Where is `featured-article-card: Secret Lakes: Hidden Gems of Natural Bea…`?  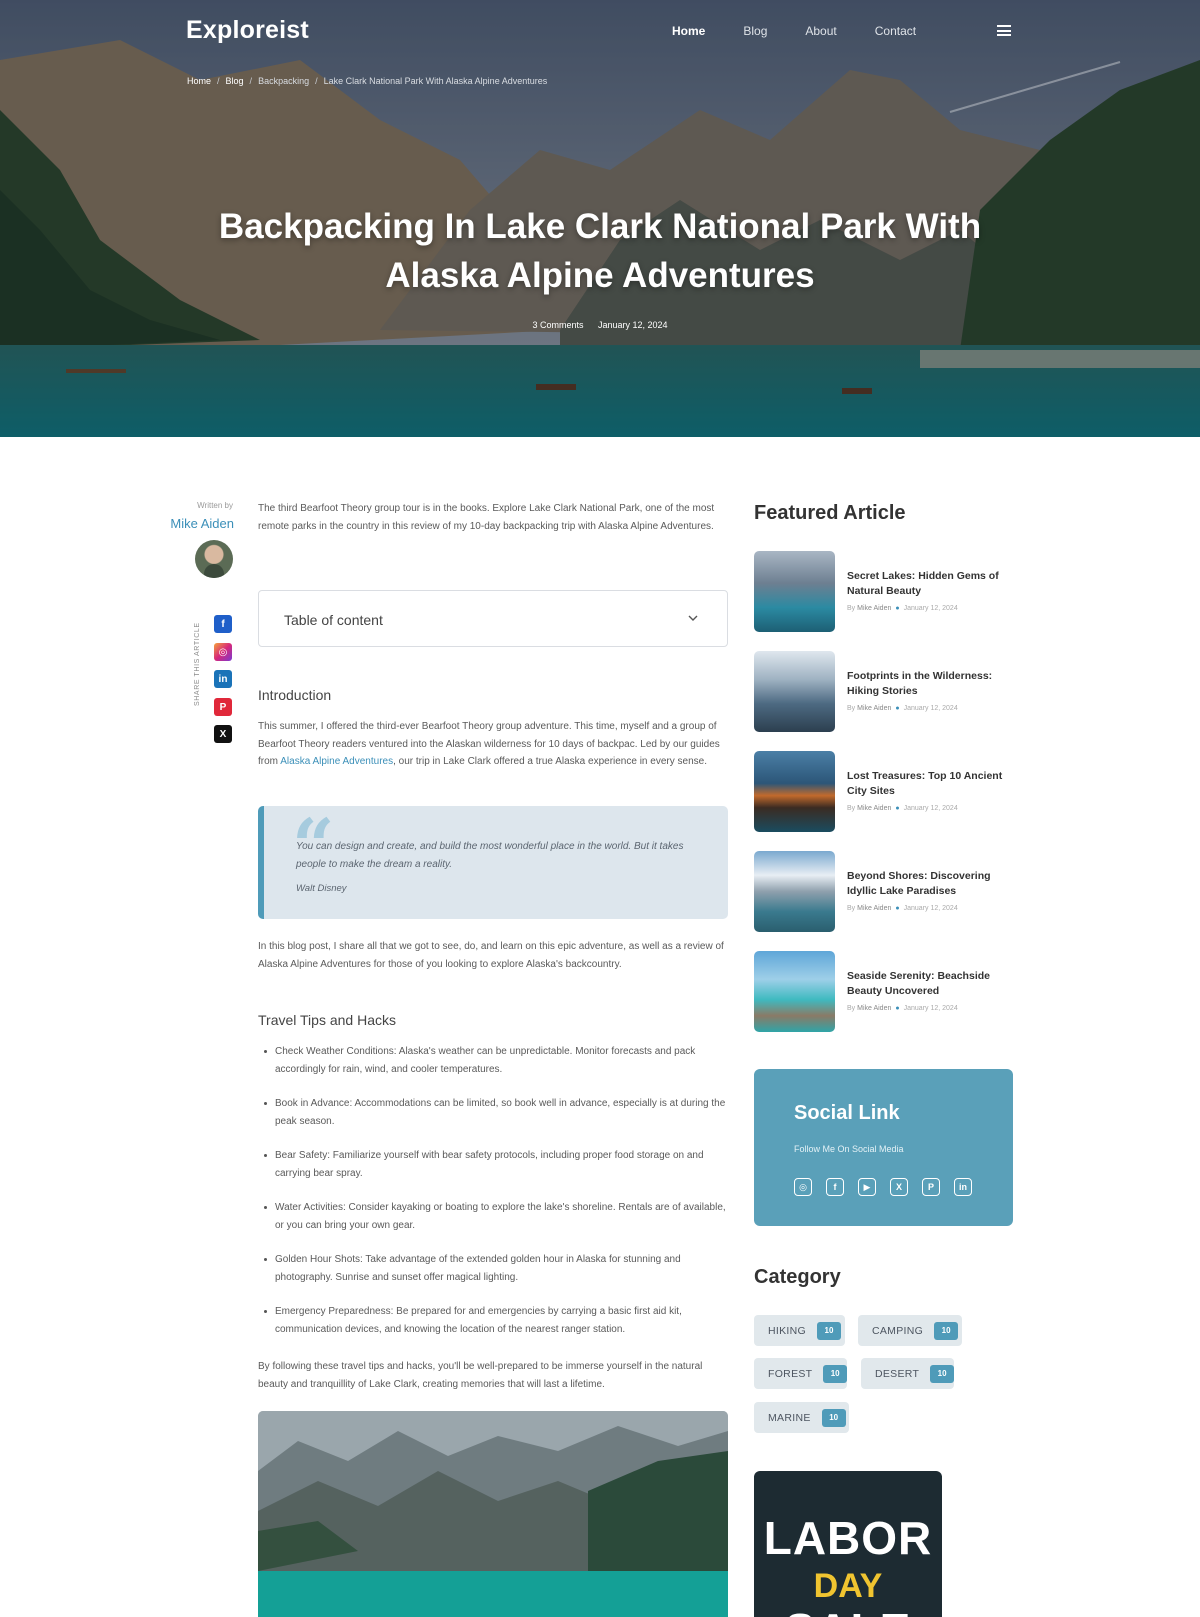
featured-article-card: Secret Lakes: Hidden Gems of Natural Bea… is located at coordinates (884, 592).